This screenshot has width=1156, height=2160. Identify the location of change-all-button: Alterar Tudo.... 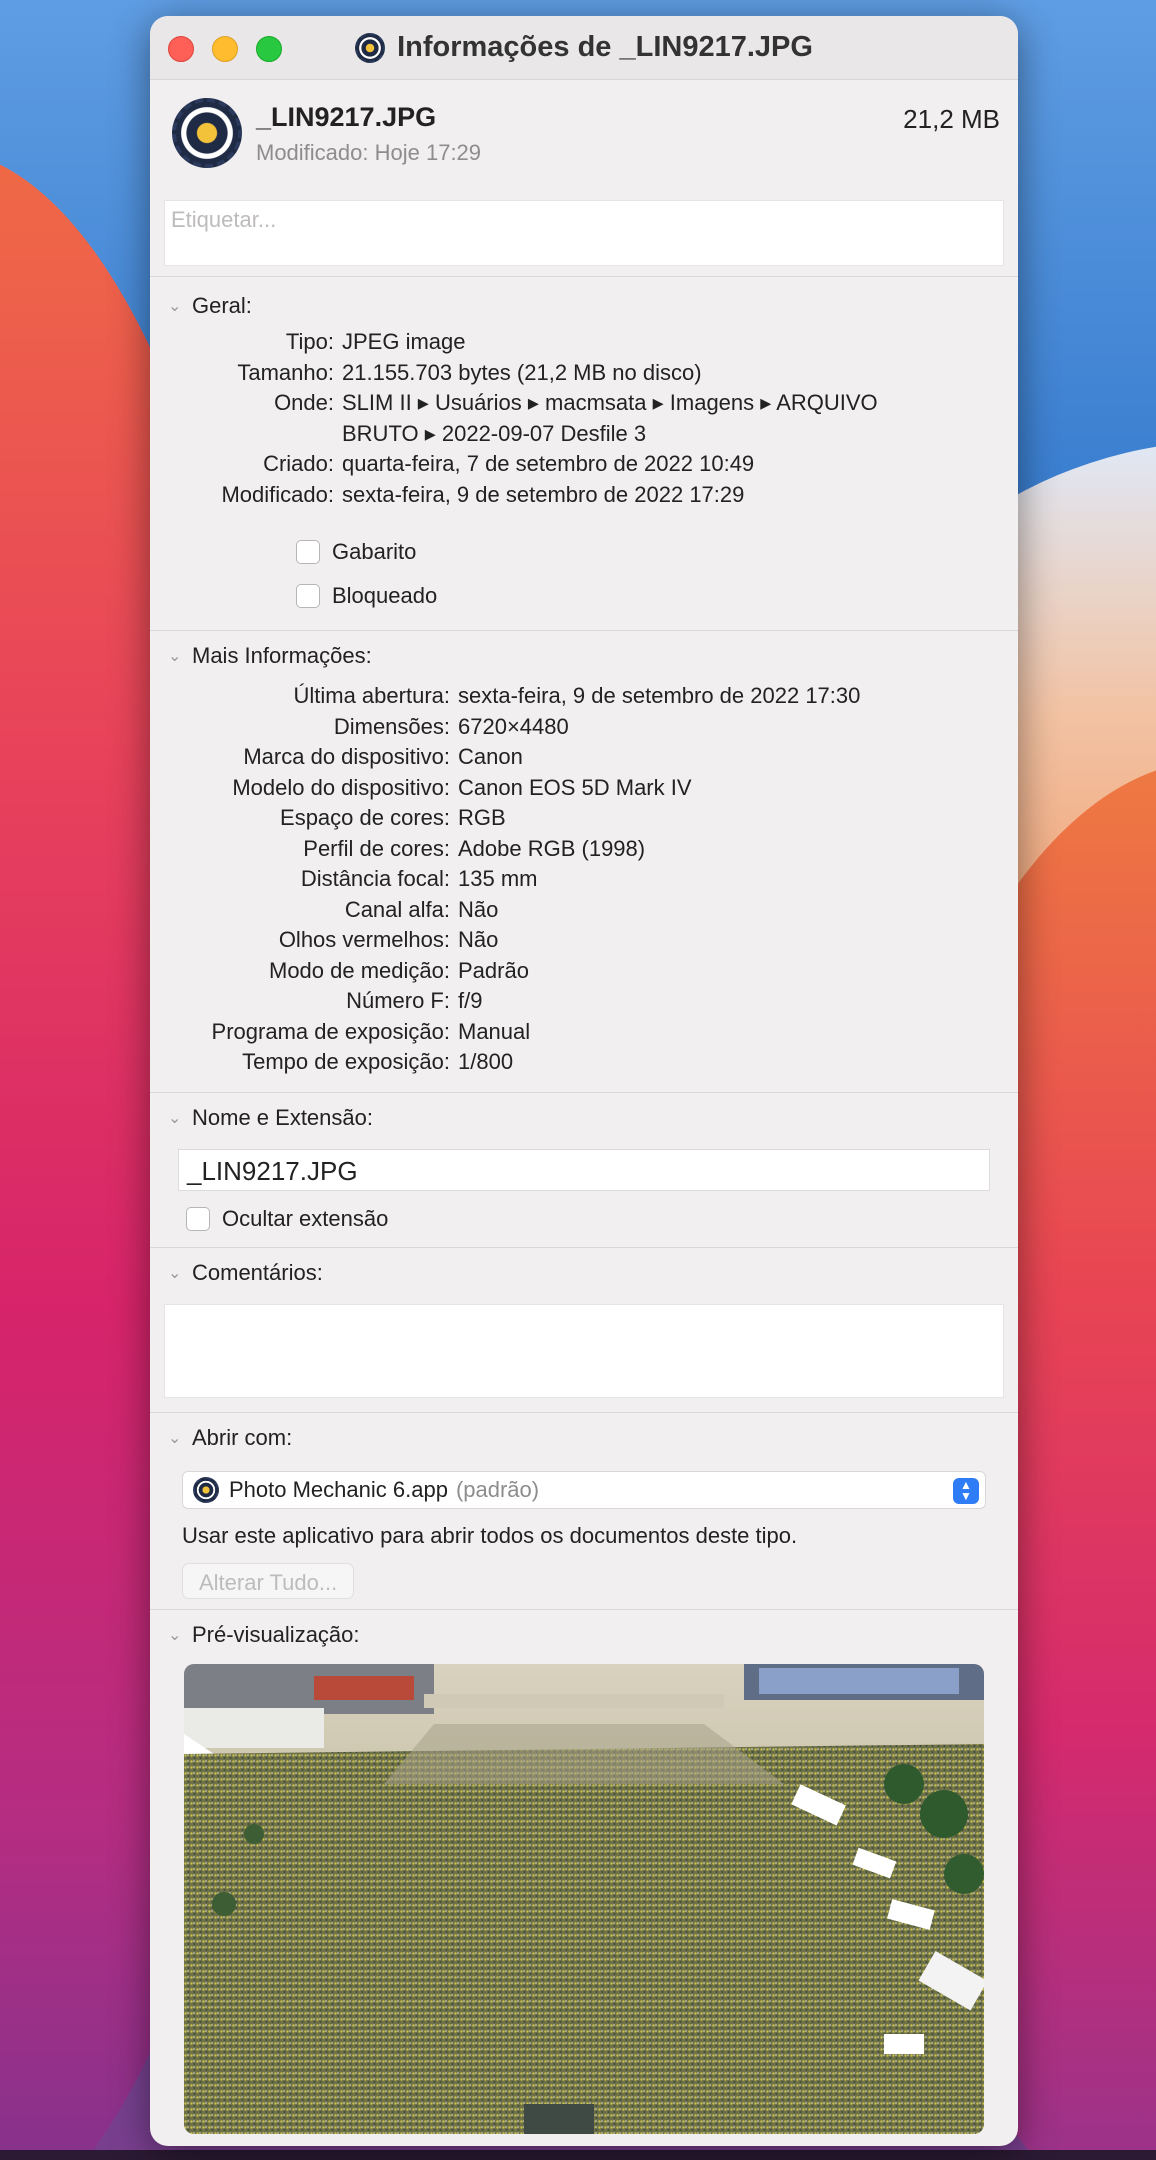
(268, 1580).